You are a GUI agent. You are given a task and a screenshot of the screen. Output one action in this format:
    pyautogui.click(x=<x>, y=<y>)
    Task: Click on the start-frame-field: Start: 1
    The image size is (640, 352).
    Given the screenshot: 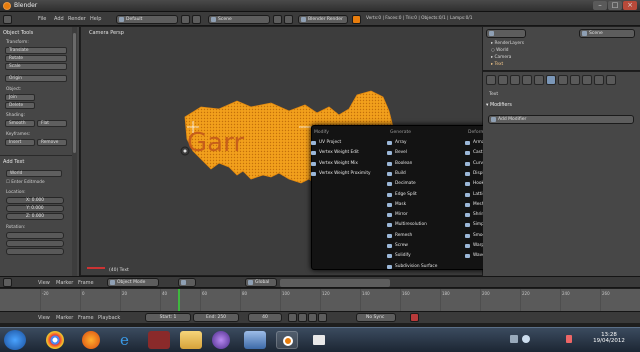 What is the action you would take?
    pyautogui.click(x=168, y=317)
    